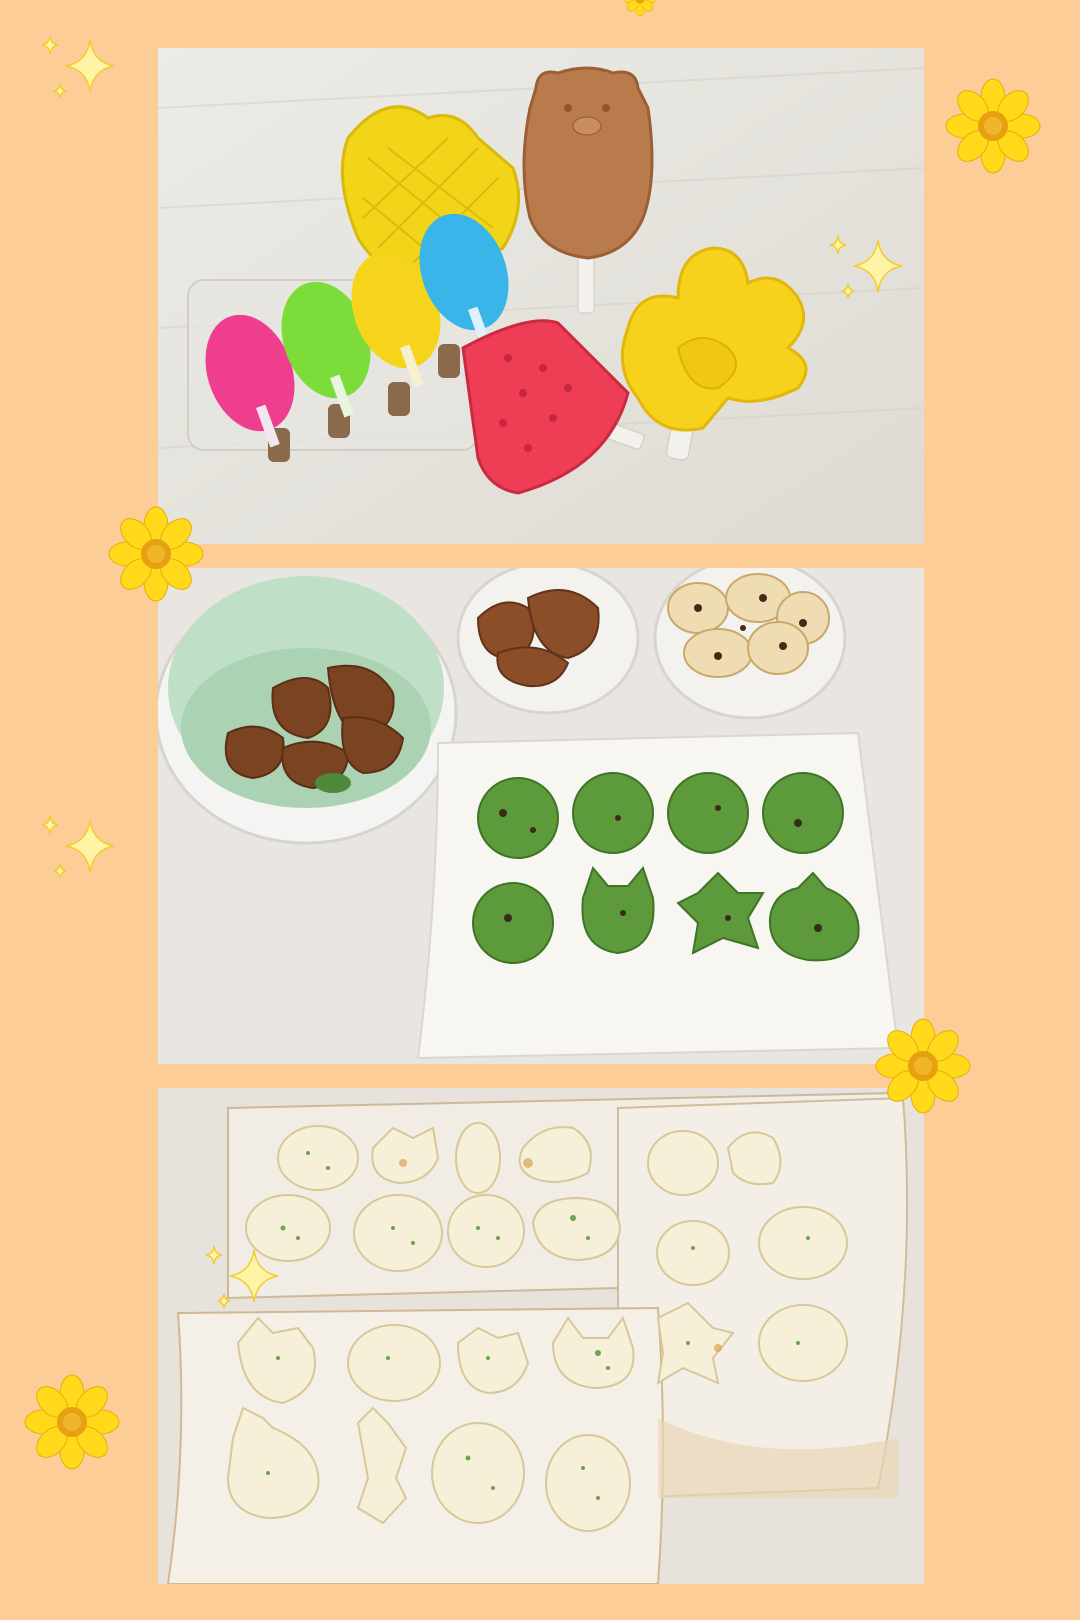 The height and width of the screenshot is (1620, 1080). I want to click on brown-cookie-container, so click(548, 641).